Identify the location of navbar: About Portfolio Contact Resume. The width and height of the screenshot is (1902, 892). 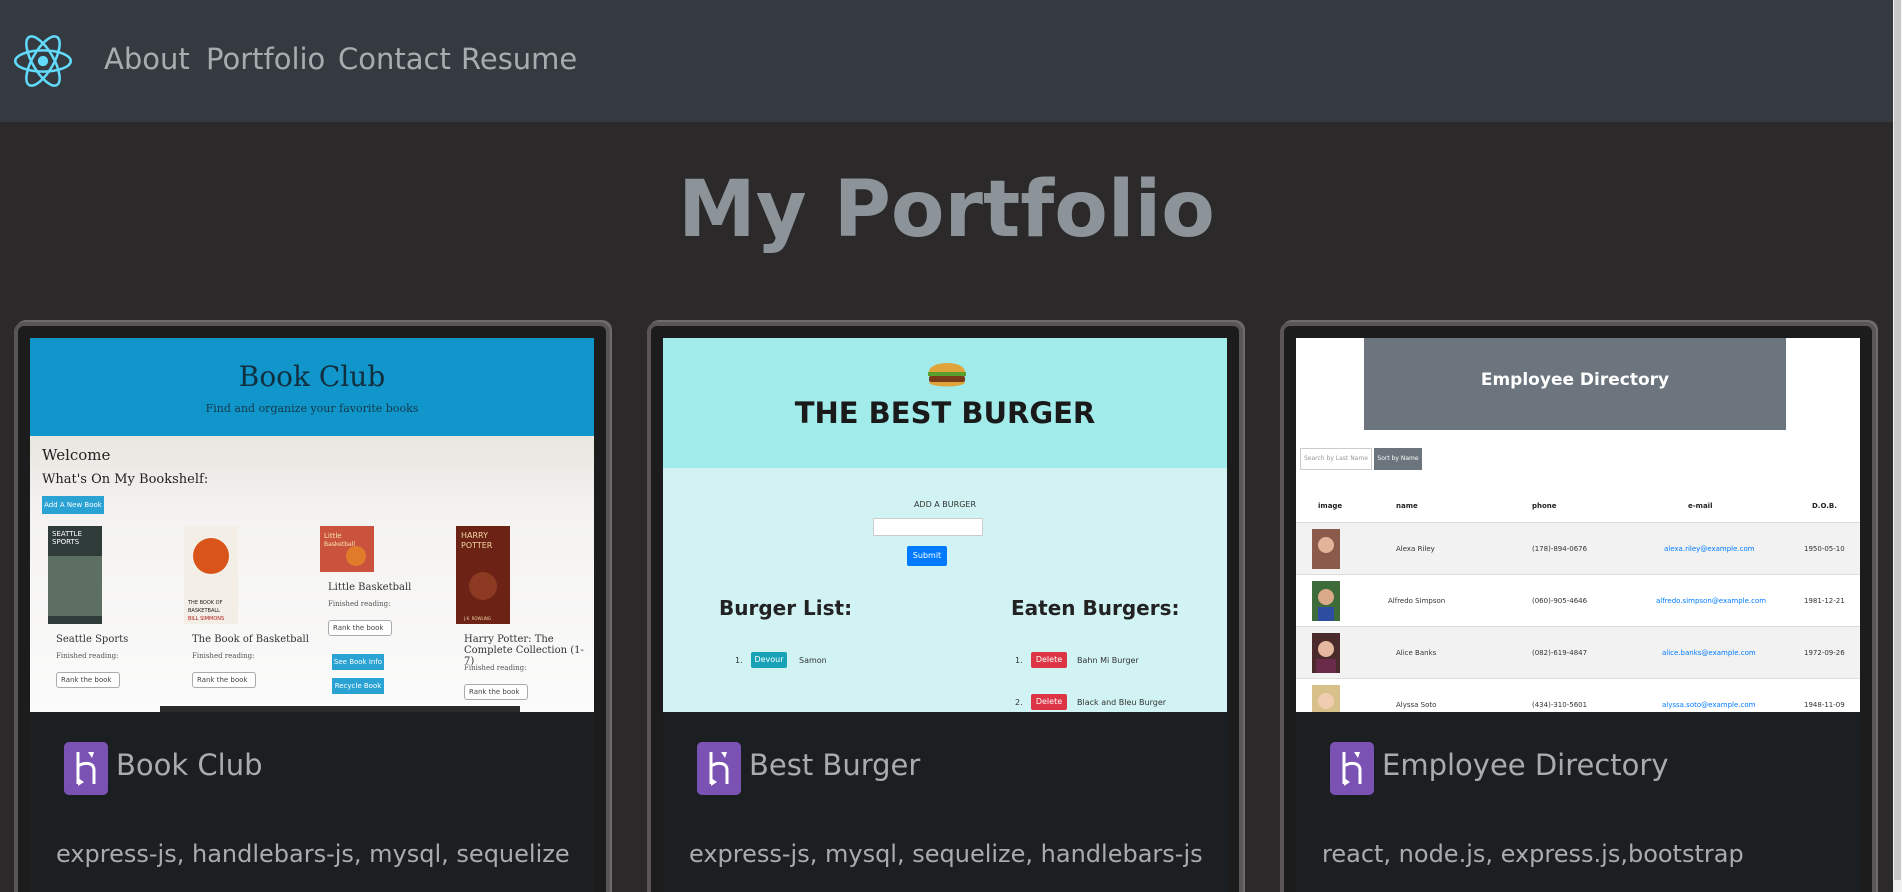
(946, 61).